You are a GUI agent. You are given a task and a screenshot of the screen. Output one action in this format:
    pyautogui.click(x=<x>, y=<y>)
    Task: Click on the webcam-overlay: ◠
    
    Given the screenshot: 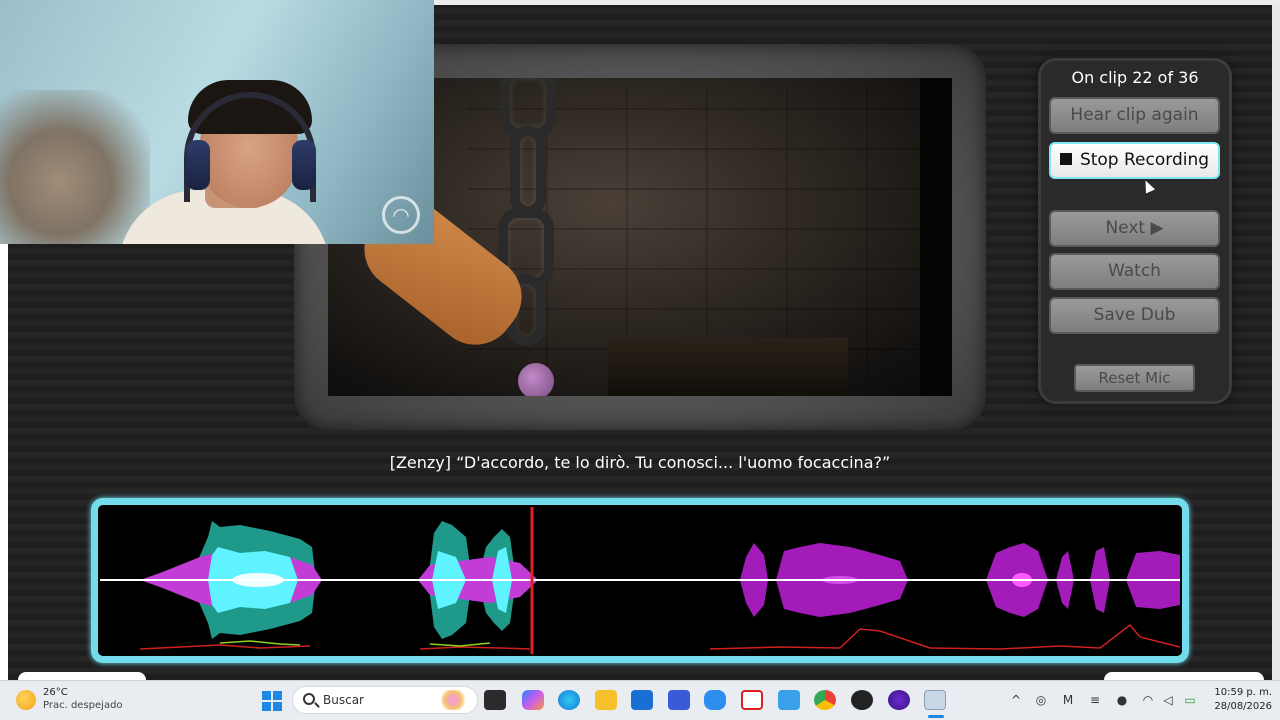 What is the action you would take?
    pyautogui.click(x=217, y=122)
    